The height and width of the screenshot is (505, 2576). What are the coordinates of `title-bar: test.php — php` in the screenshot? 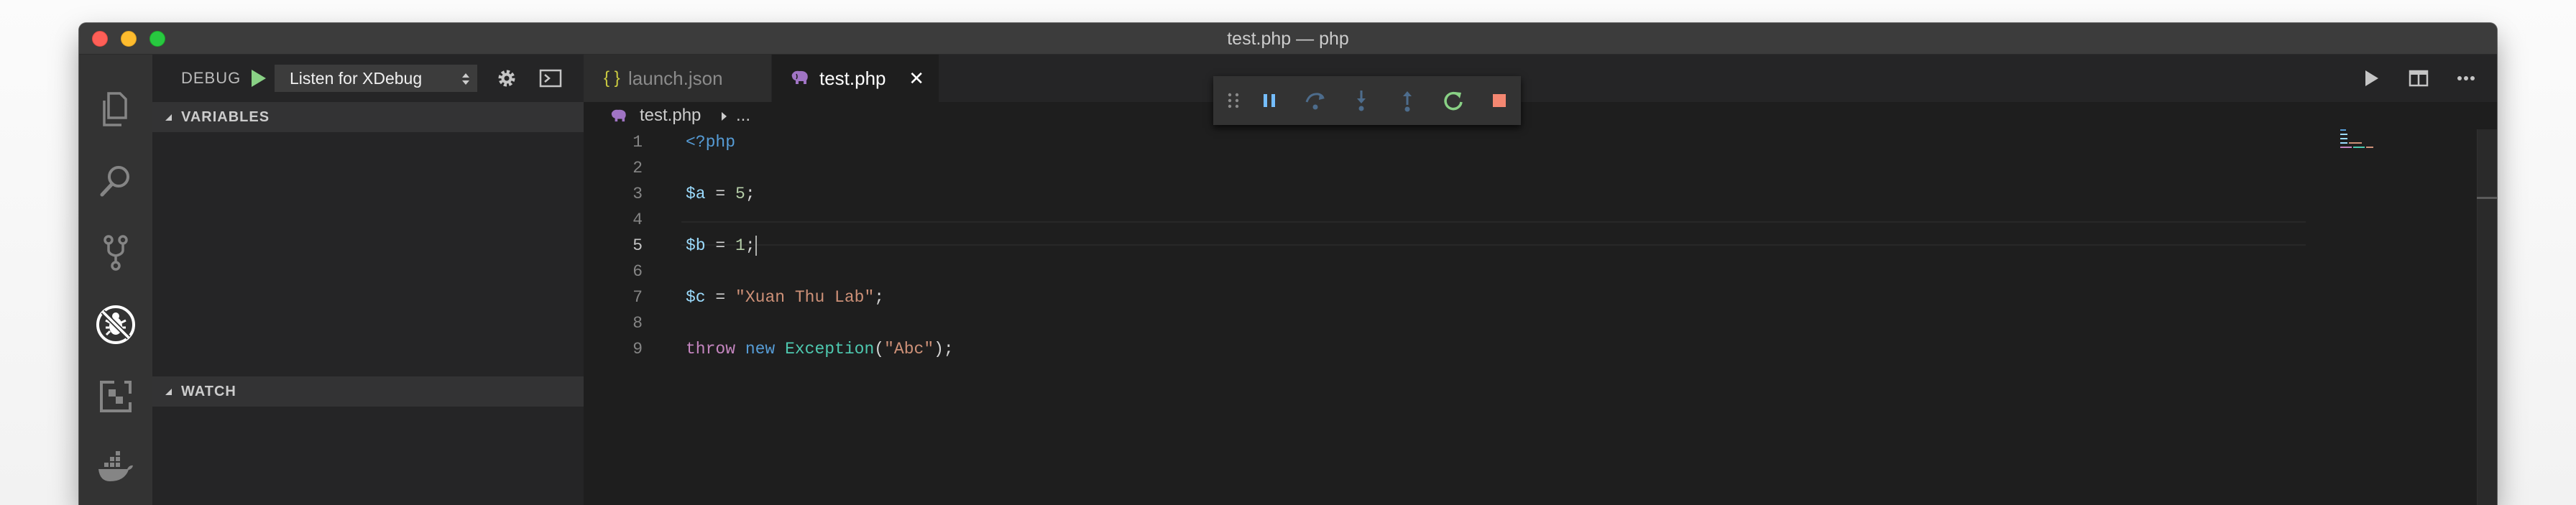 It's located at (1288, 39).